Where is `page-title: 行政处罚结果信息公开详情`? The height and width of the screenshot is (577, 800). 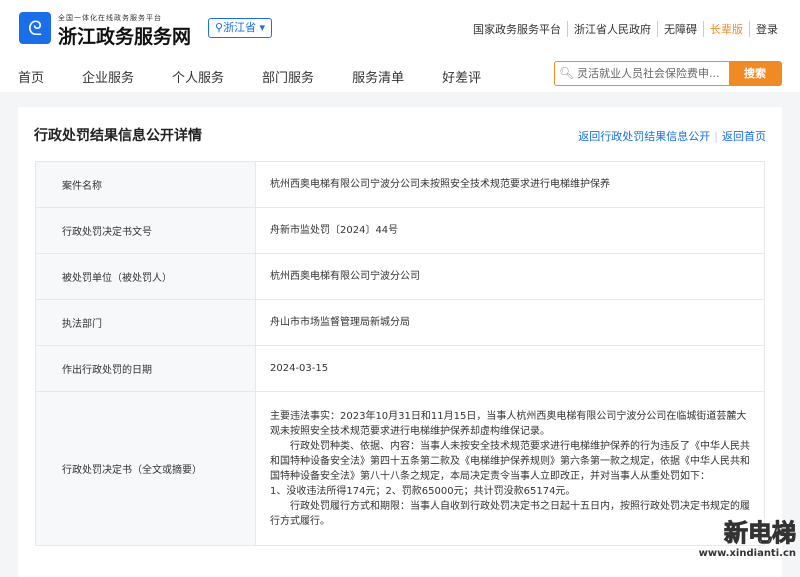
page-title: 行政处罚结果信息公开详情 is located at coordinates (118, 136).